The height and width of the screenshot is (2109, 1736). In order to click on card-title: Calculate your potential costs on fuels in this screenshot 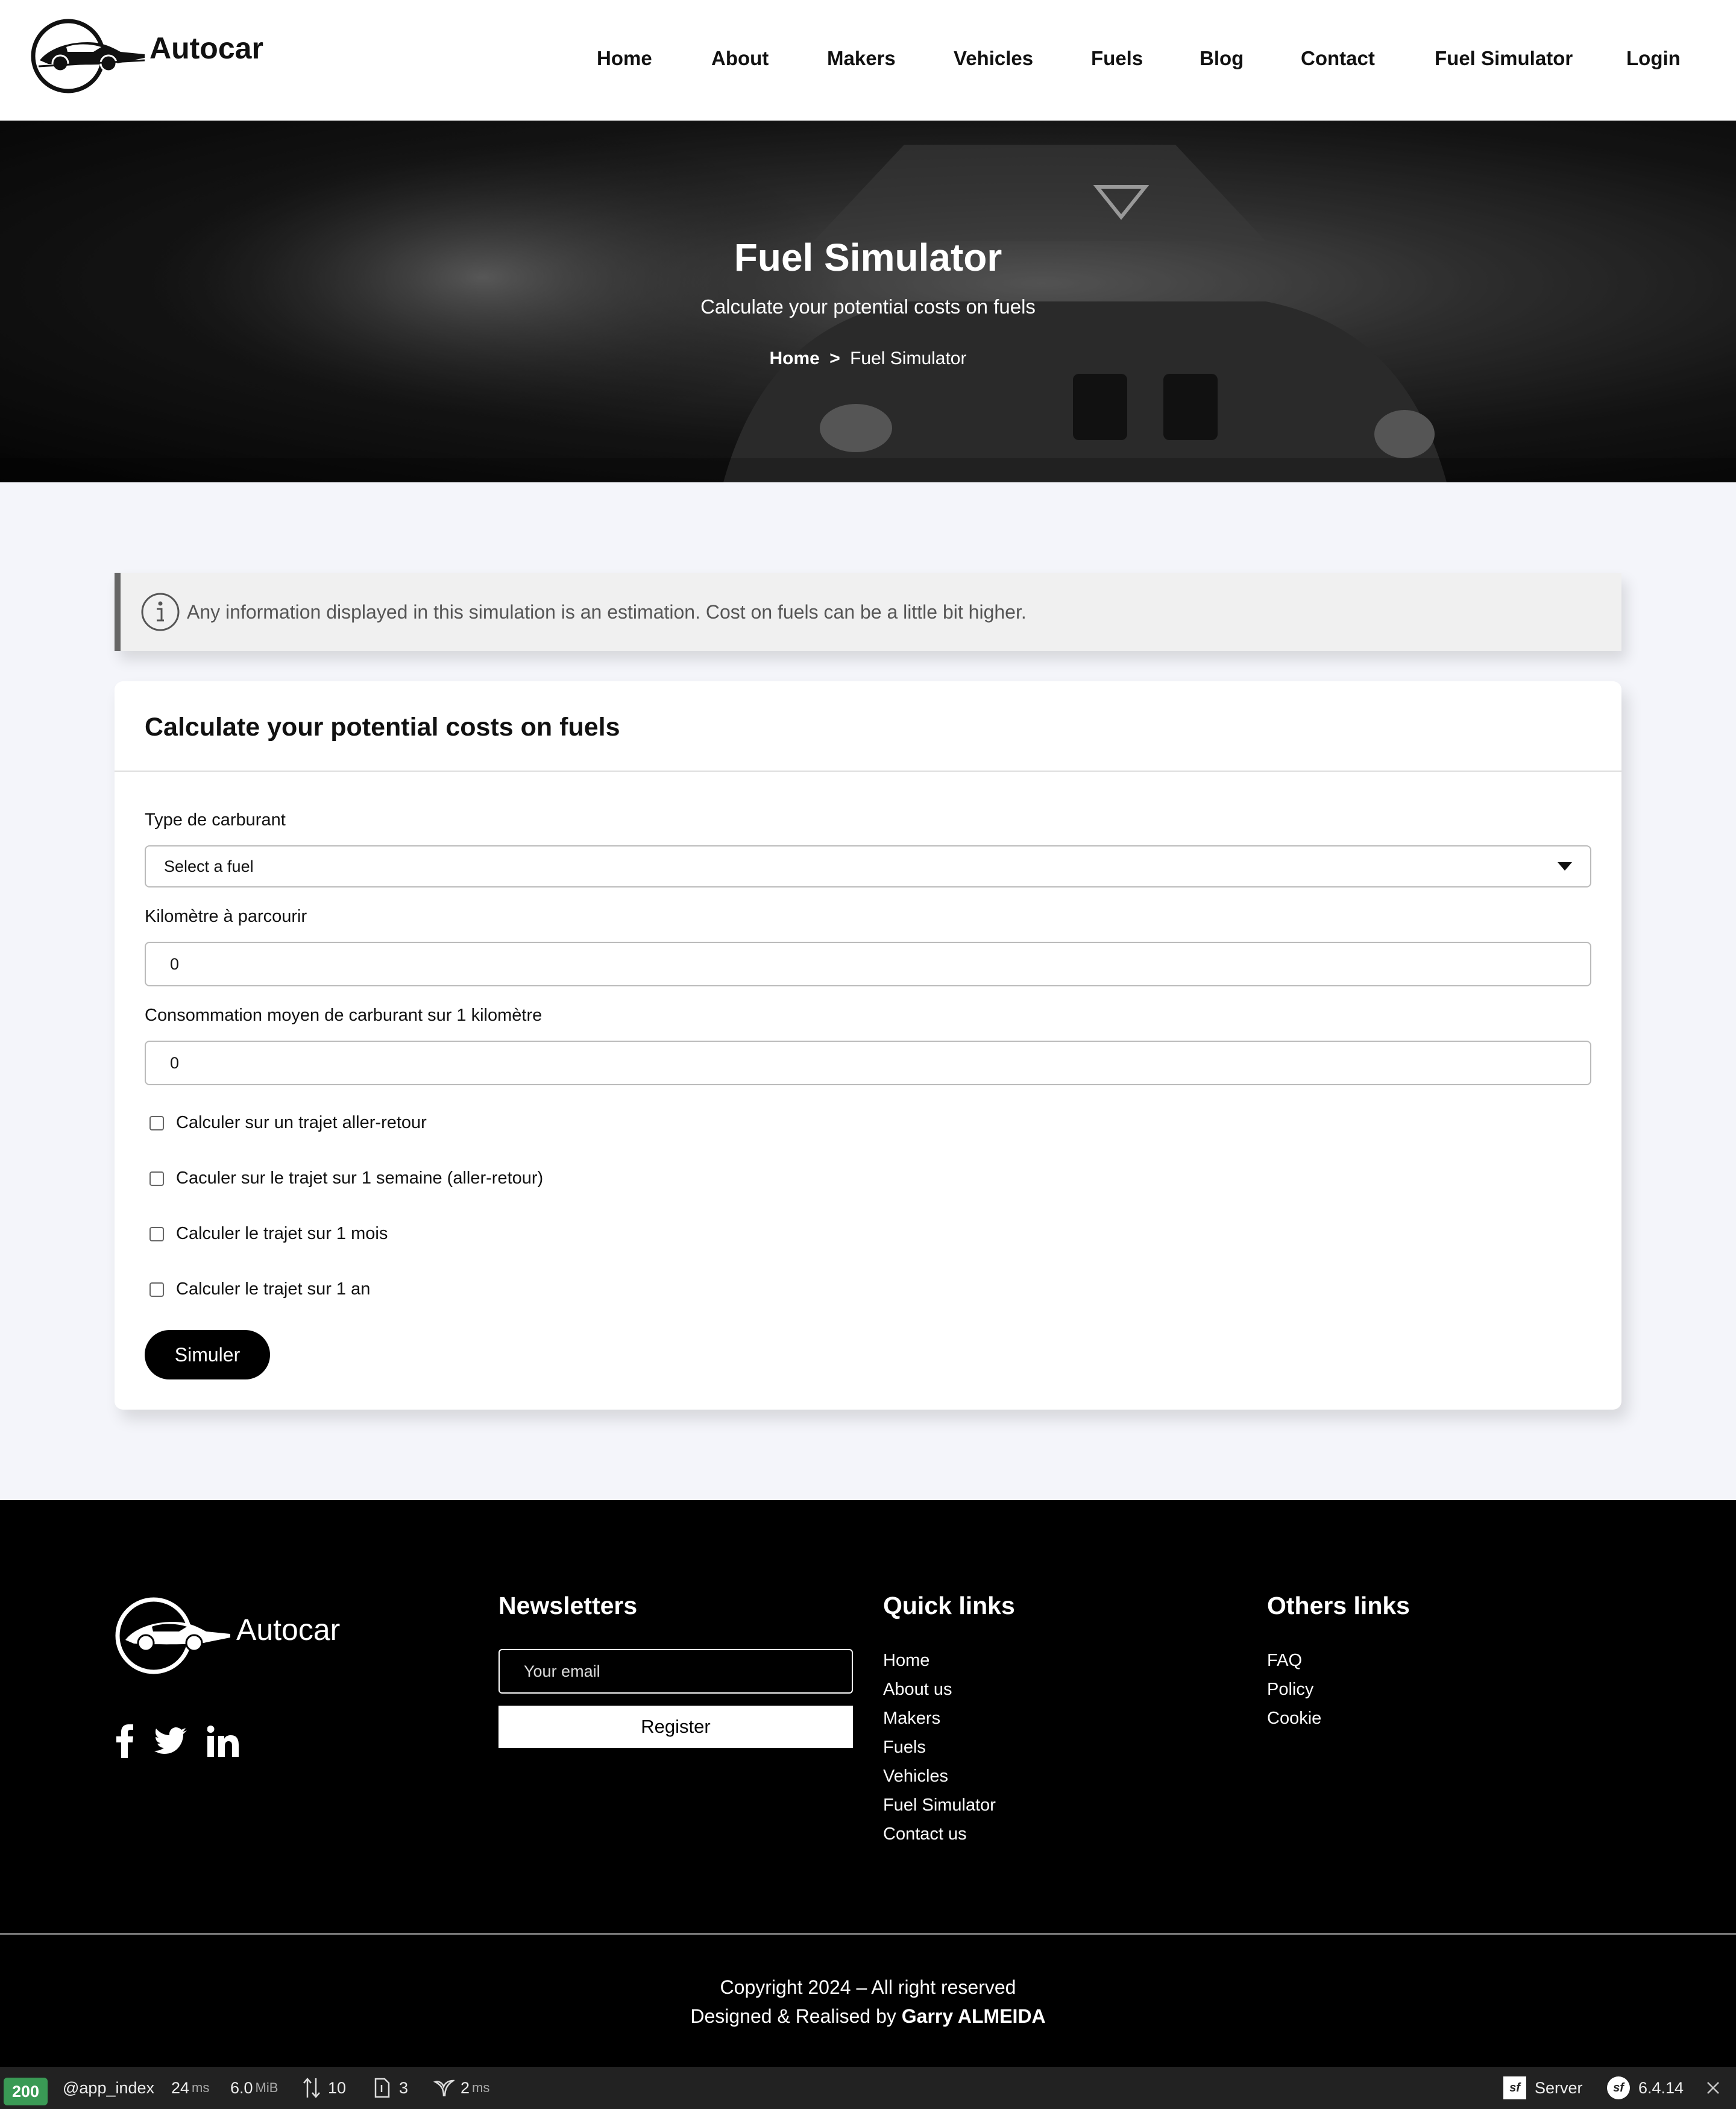, I will do `click(382, 727)`.